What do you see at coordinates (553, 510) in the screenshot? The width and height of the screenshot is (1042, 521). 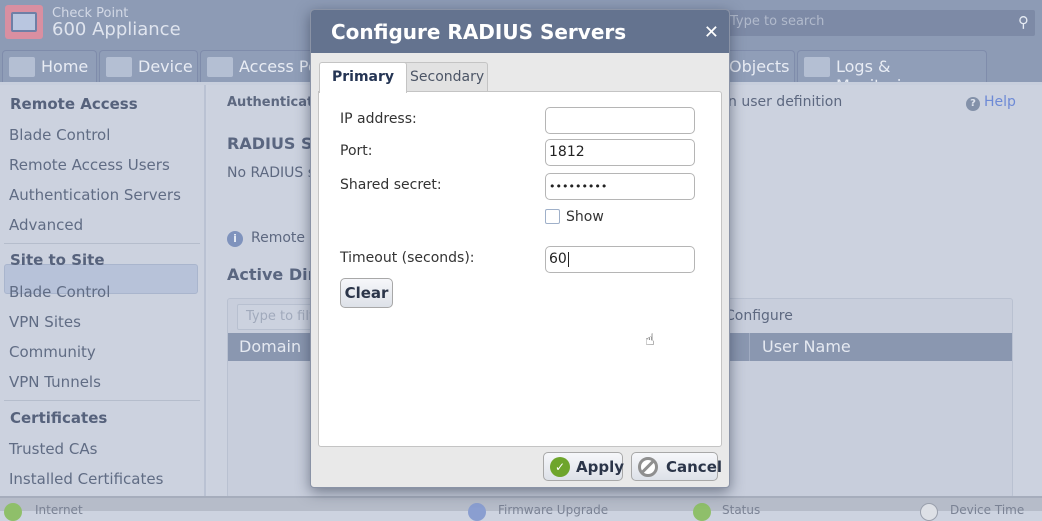 I see `status-firmware-upgrade: Firmware Upgrade` at bounding box center [553, 510].